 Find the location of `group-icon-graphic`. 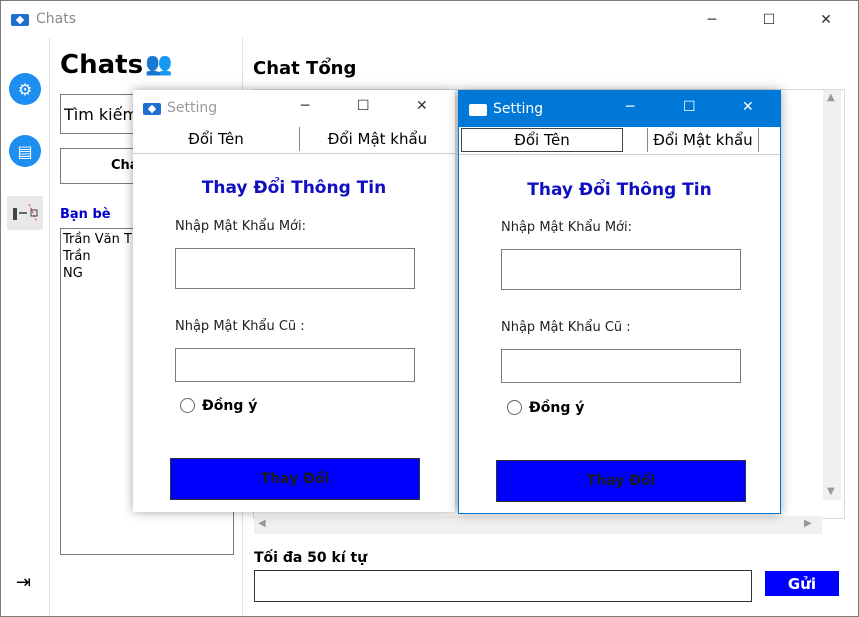

group-icon-graphic is located at coordinates (25, 213).